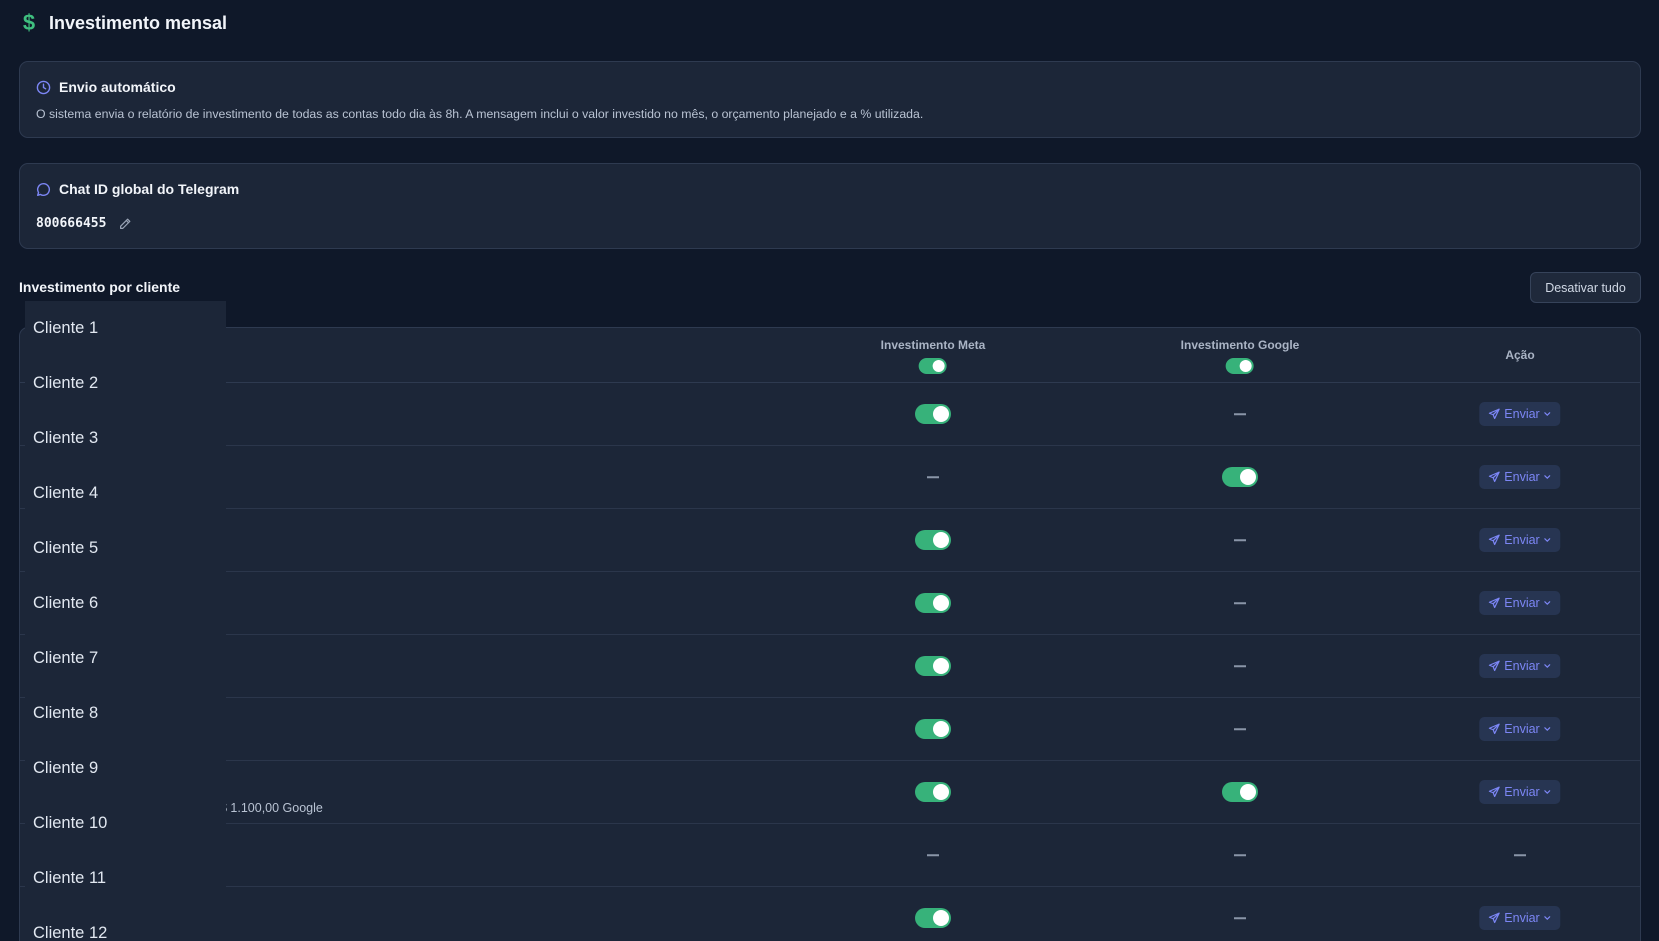 This screenshot has height=941, width=1659. Describe the element at coordinates (125, 823) in the screenshot. I see `client-option: Cliente 10` at that location.